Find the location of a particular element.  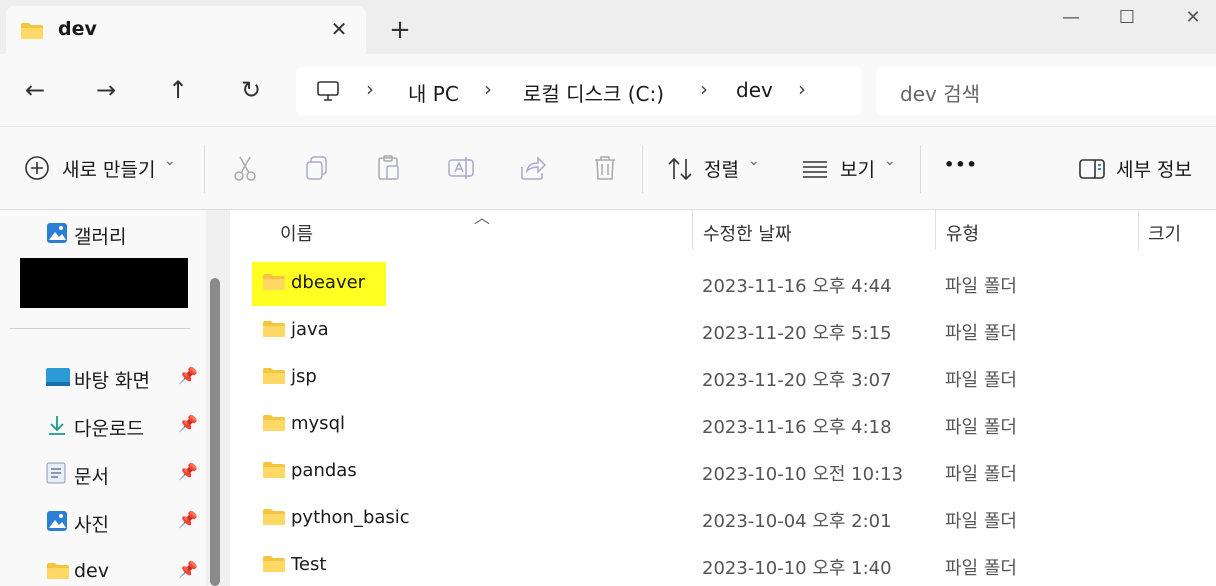

file-name: dbeaver is located at coordinates (328, 282).